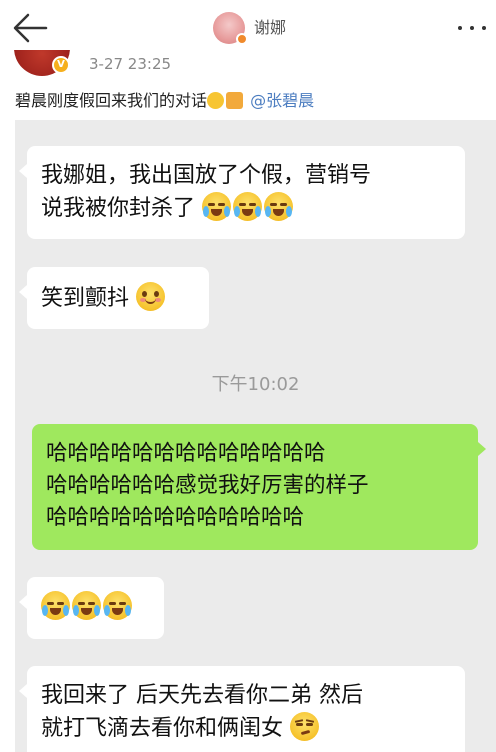  Describe the element at coordinates (202, 695) in the screenshot. I see `message-line: 我回来了 后天先去看你二弟 然后` at that location.